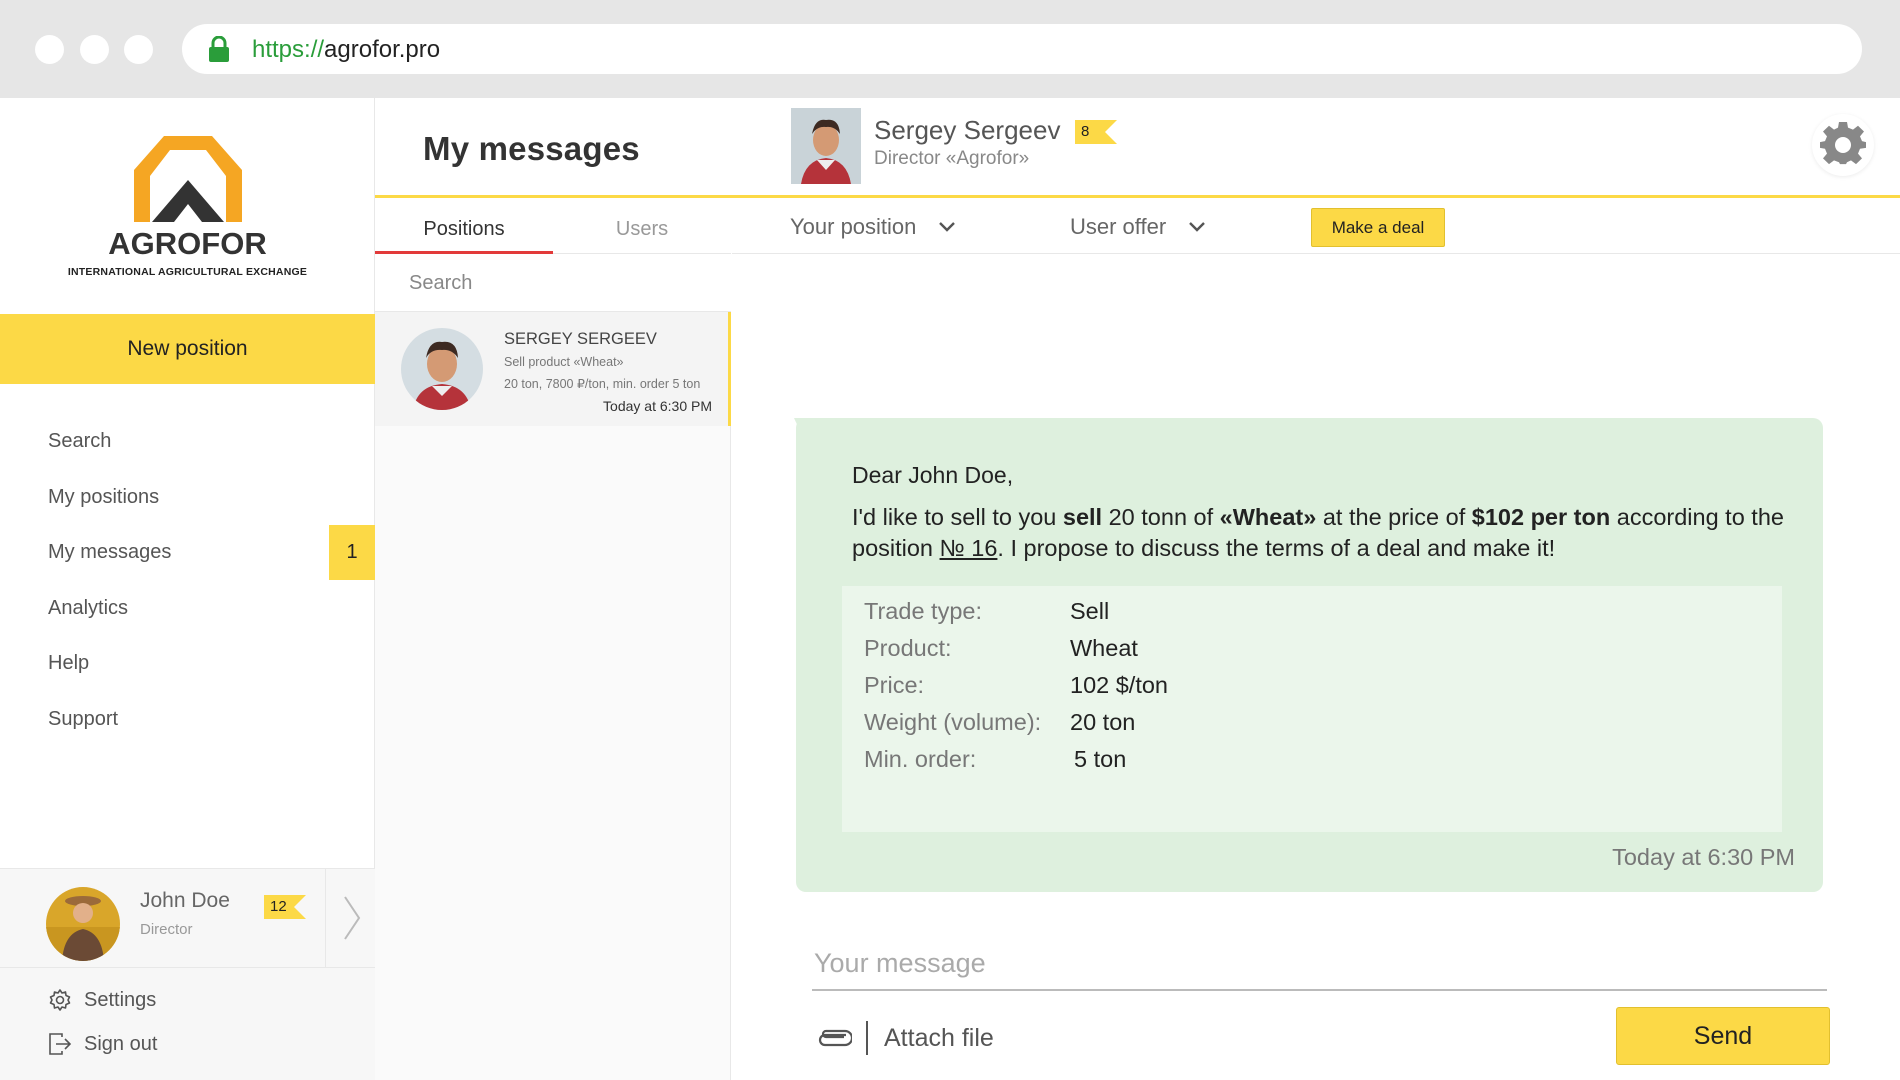 This screenshot has width=1900, height=1080. I want to click on tab-positions: Positions, so click(464, 227).